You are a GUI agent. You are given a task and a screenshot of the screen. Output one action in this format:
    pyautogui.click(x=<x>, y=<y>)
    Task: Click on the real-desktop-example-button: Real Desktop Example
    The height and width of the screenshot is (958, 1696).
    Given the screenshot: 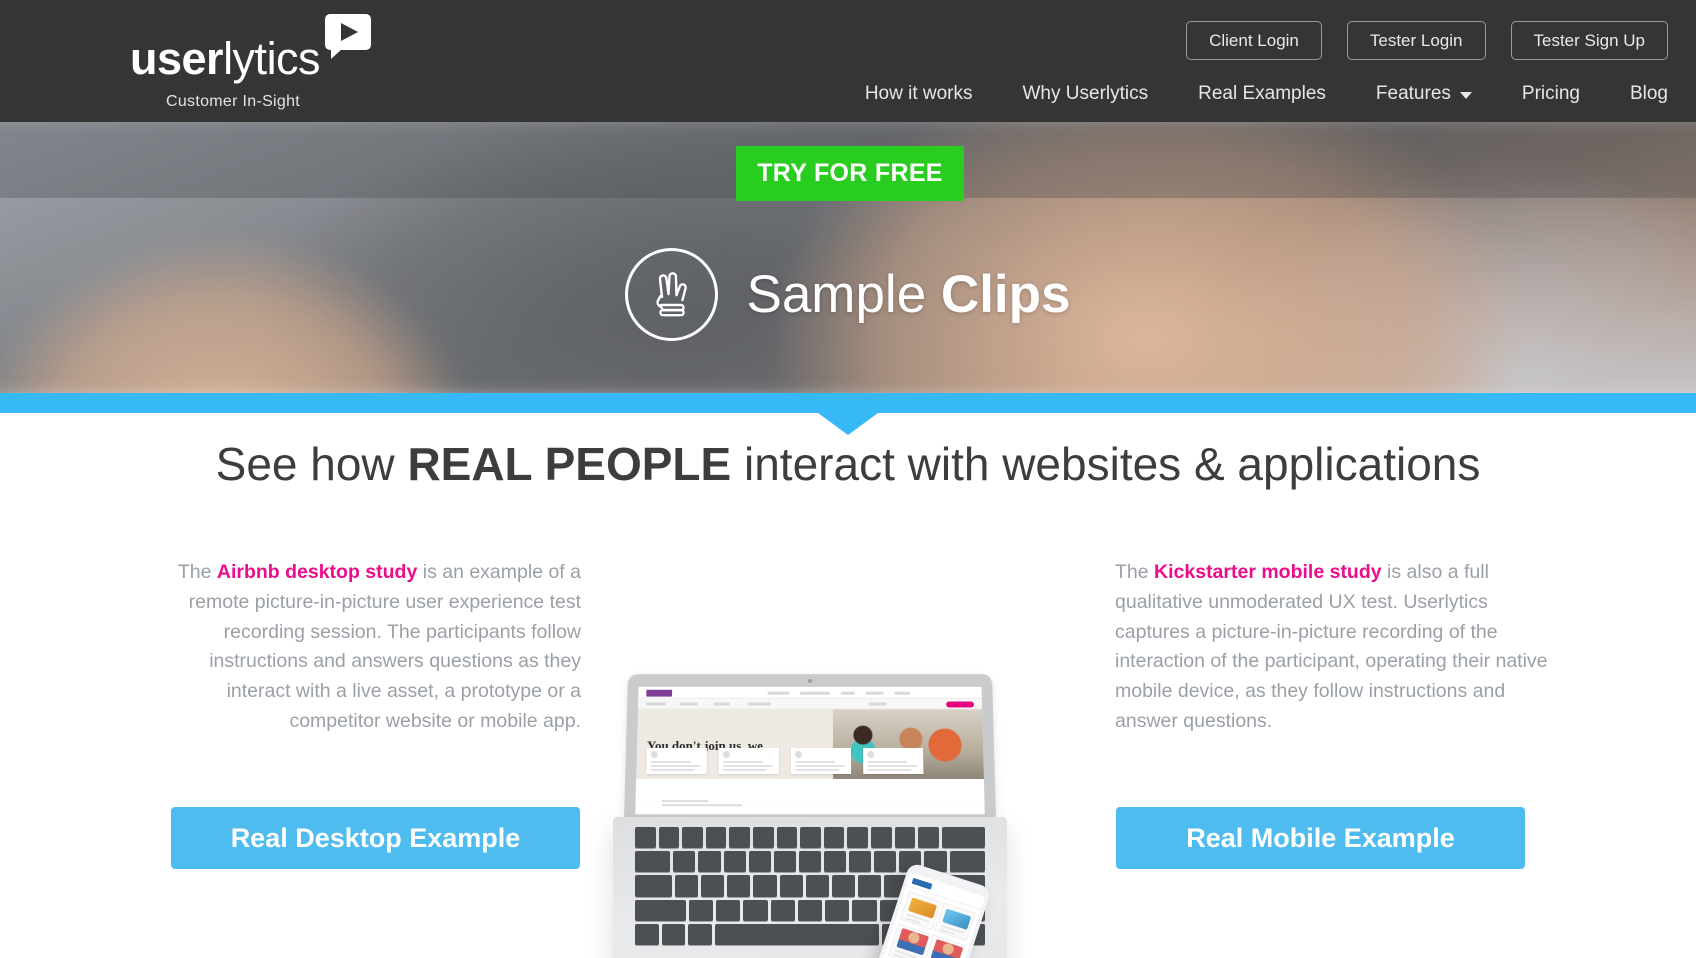 What is the action you would take?
    pyautogui.click(x=375, y=837)
    